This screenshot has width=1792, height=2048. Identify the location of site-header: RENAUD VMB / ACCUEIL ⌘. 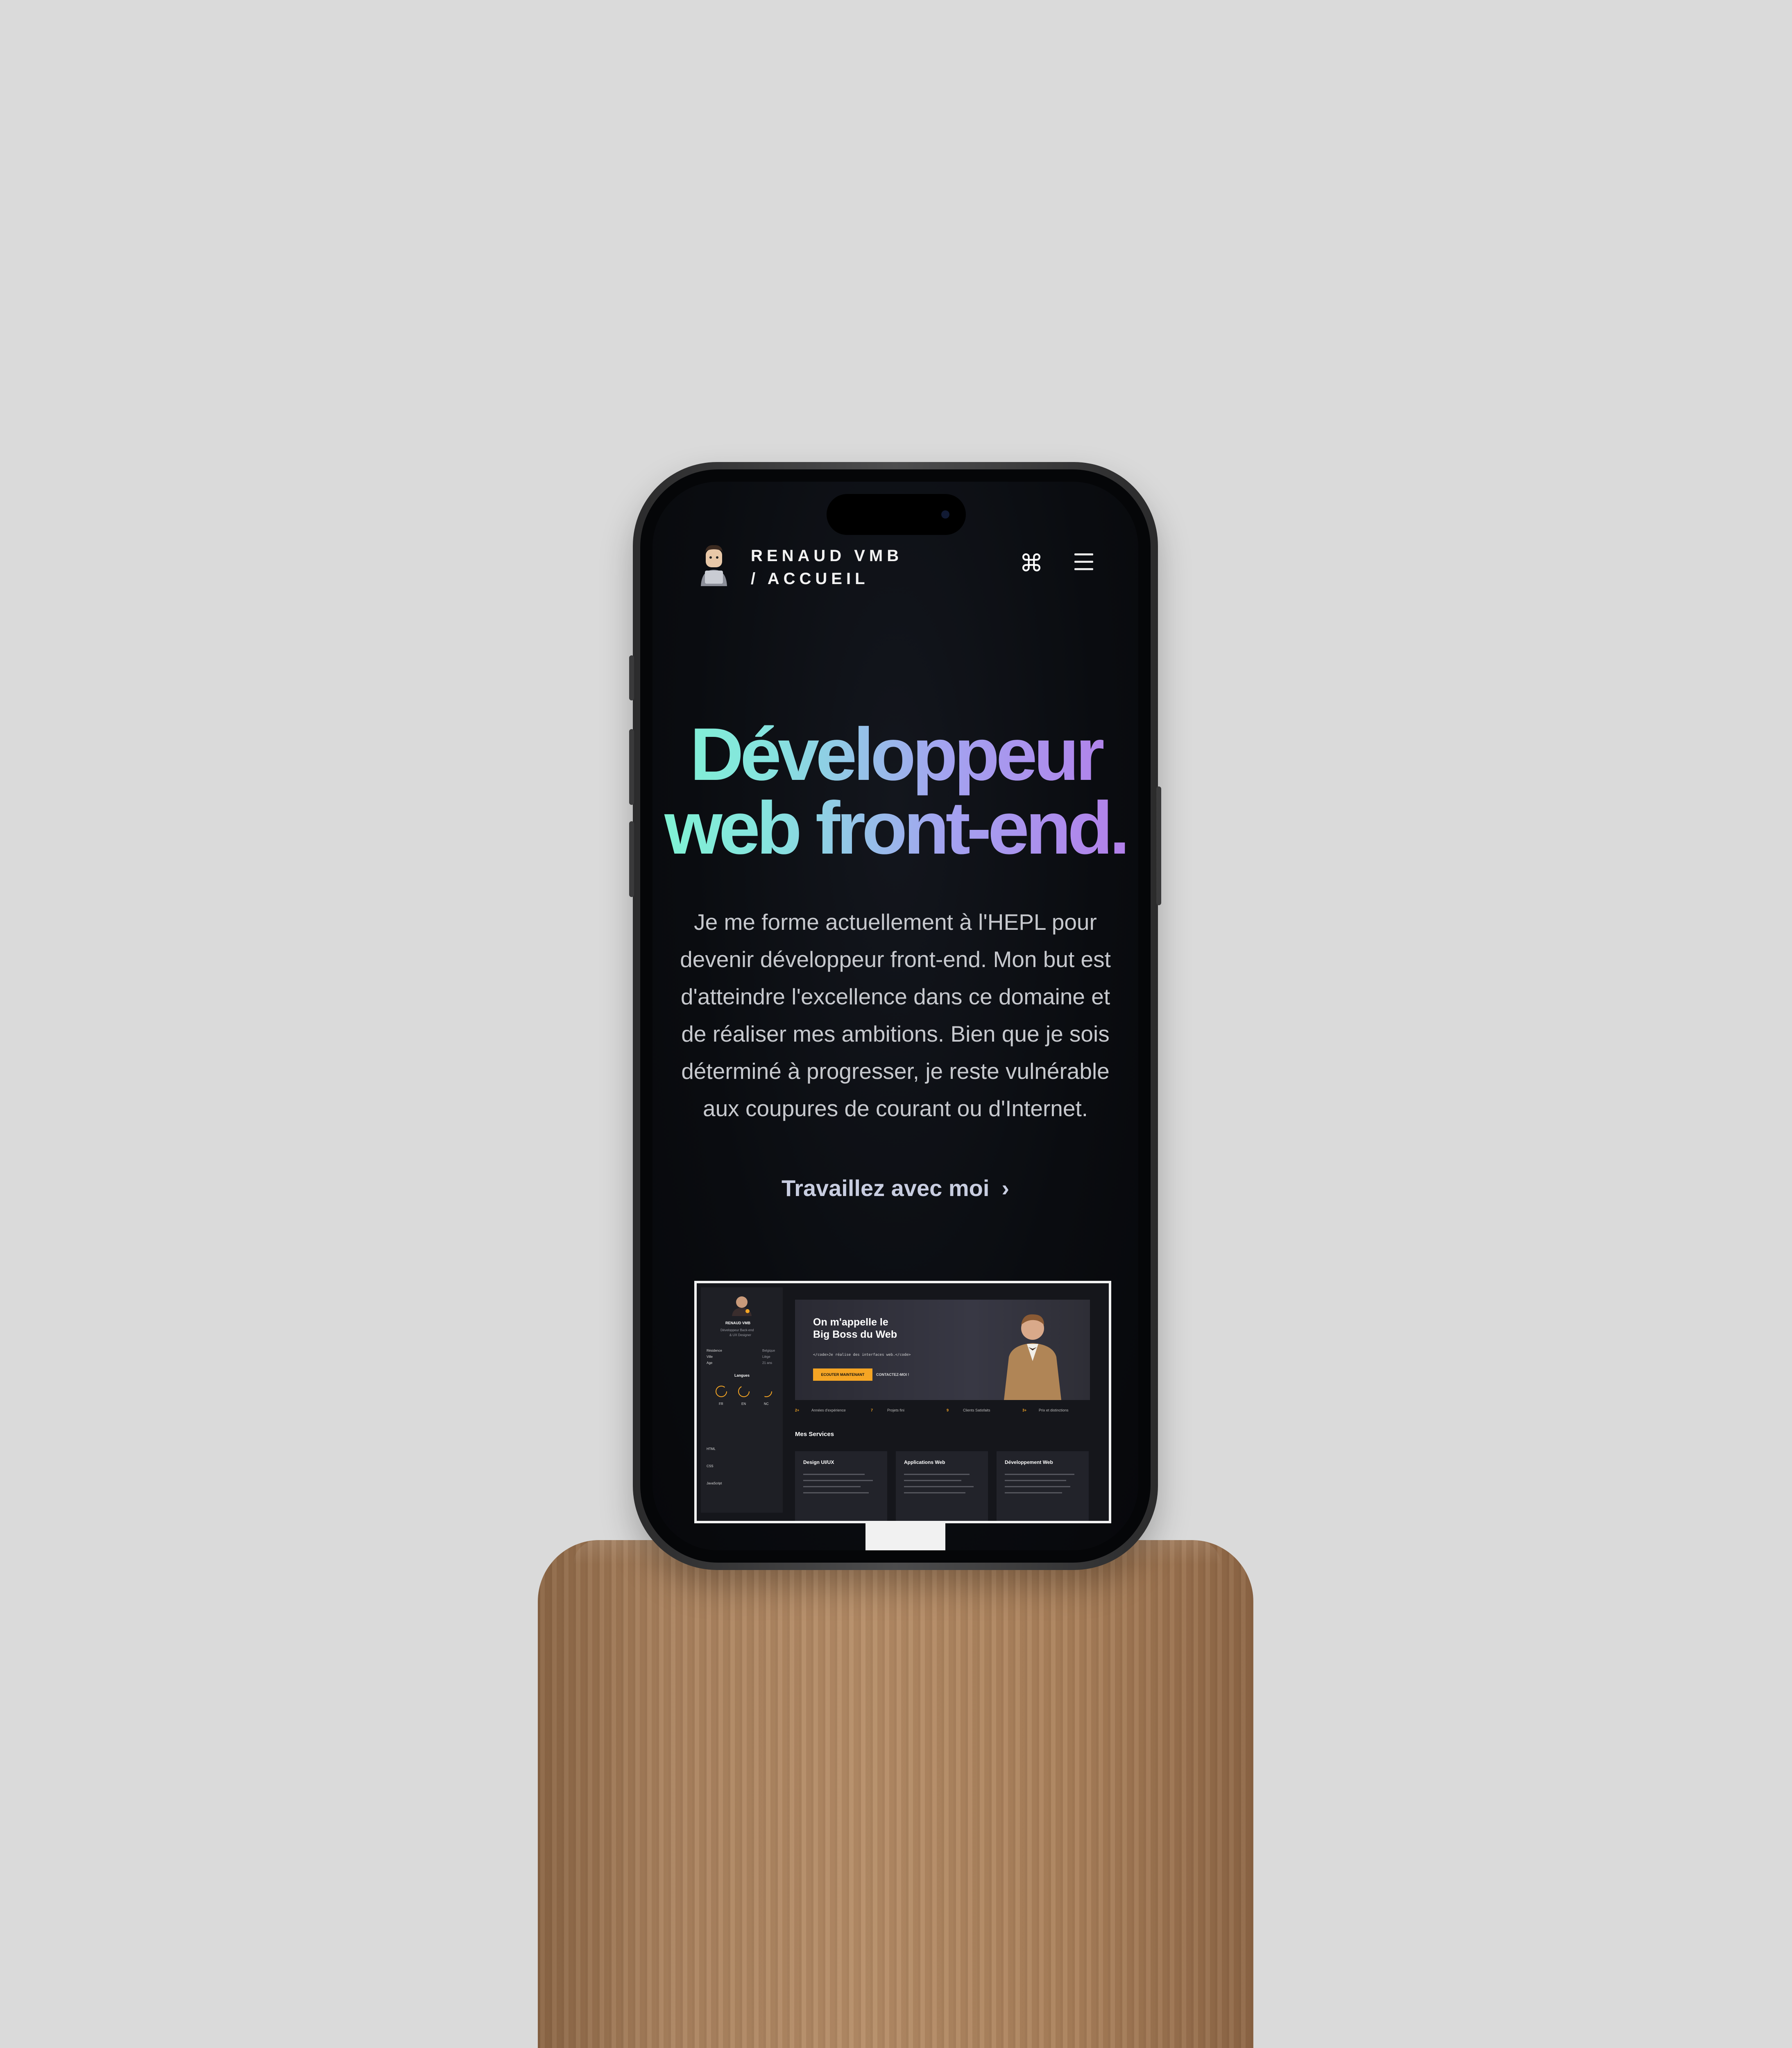
(898, 564).